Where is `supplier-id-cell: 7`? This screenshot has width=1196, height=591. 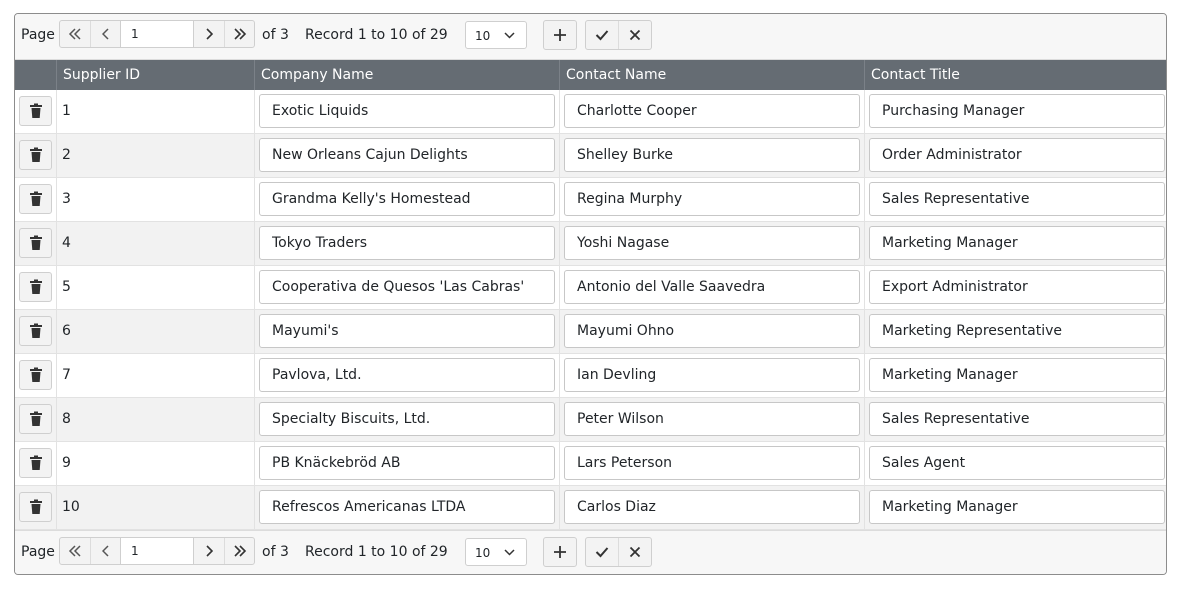
supplier-id-cell: 7 is located at coordinates (155, 376).